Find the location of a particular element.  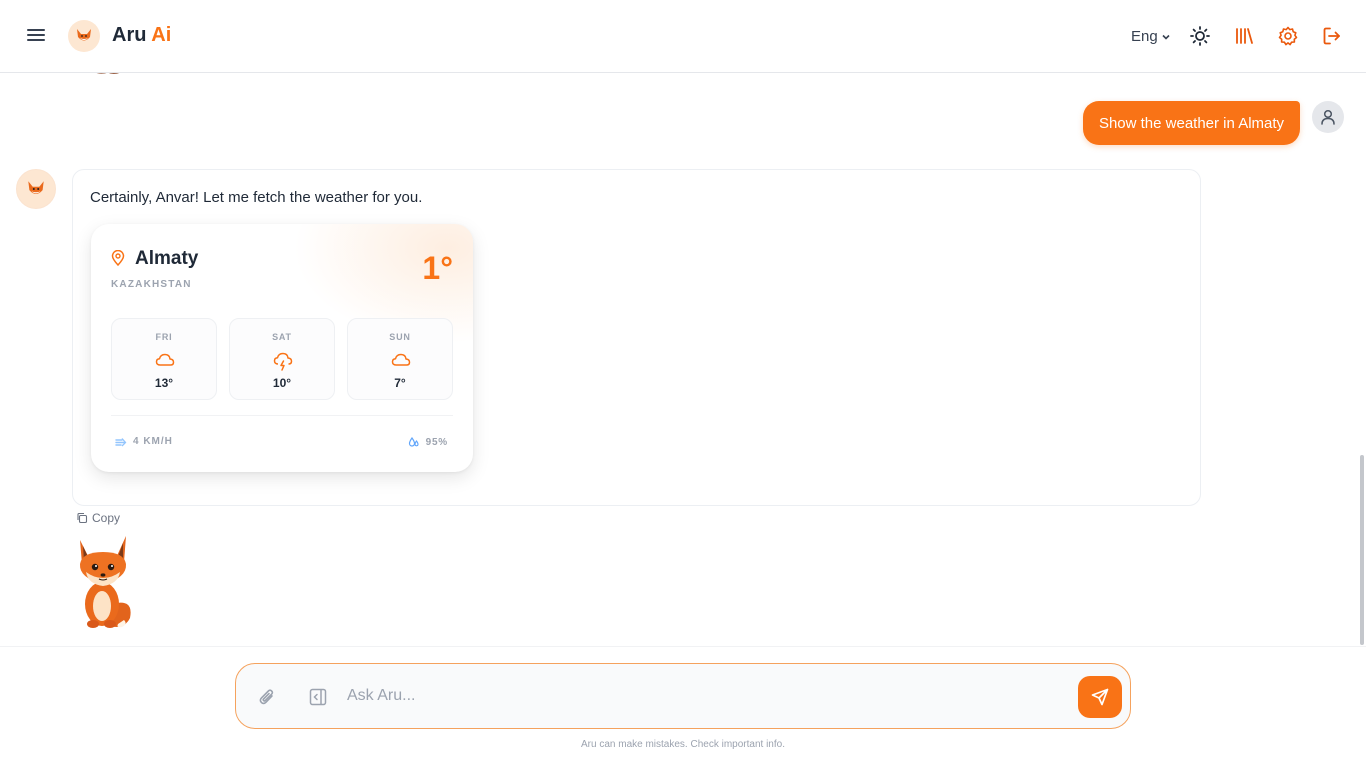

forecast-day-name: SAT is located at coordinates (282, 337).